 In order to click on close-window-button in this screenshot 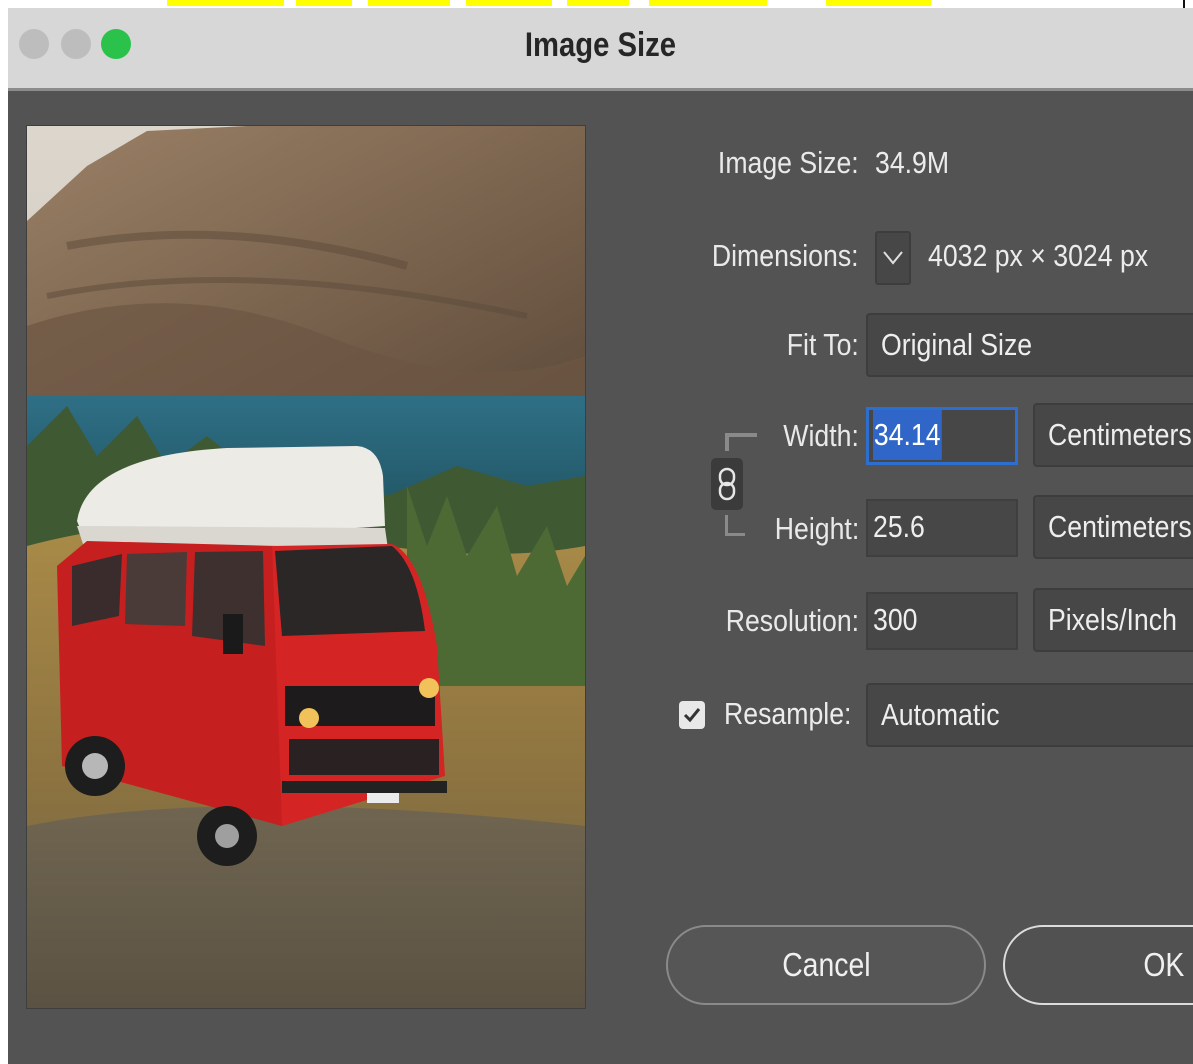, I will do `click(34, 44)`.